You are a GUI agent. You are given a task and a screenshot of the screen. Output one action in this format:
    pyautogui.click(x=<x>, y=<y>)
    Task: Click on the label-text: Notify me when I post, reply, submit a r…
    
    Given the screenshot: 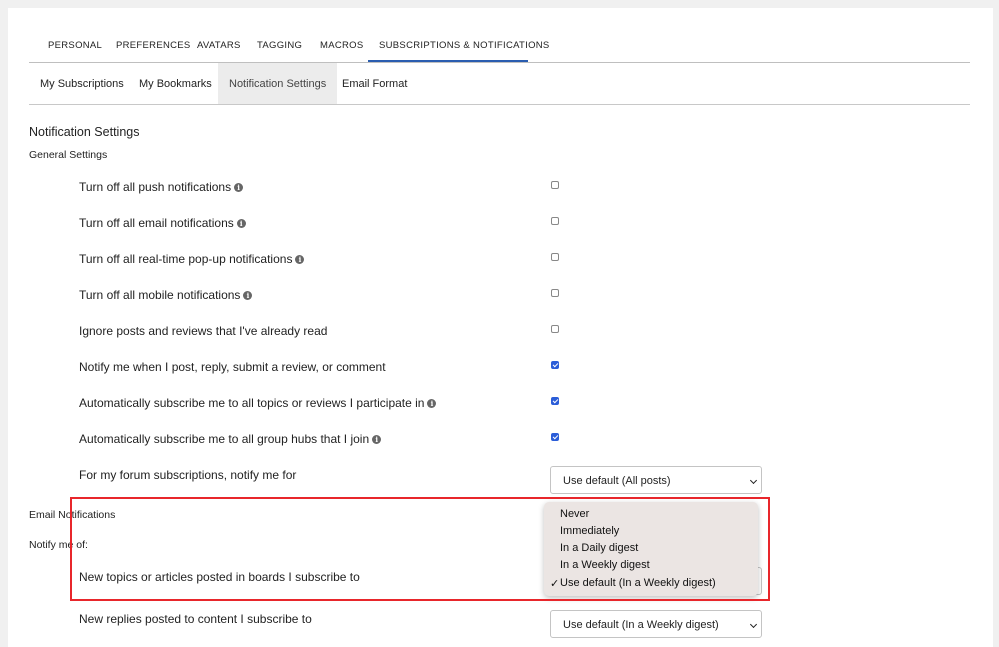 What is the action you would take?
    pyautogui.click(x=232, y=367)
    